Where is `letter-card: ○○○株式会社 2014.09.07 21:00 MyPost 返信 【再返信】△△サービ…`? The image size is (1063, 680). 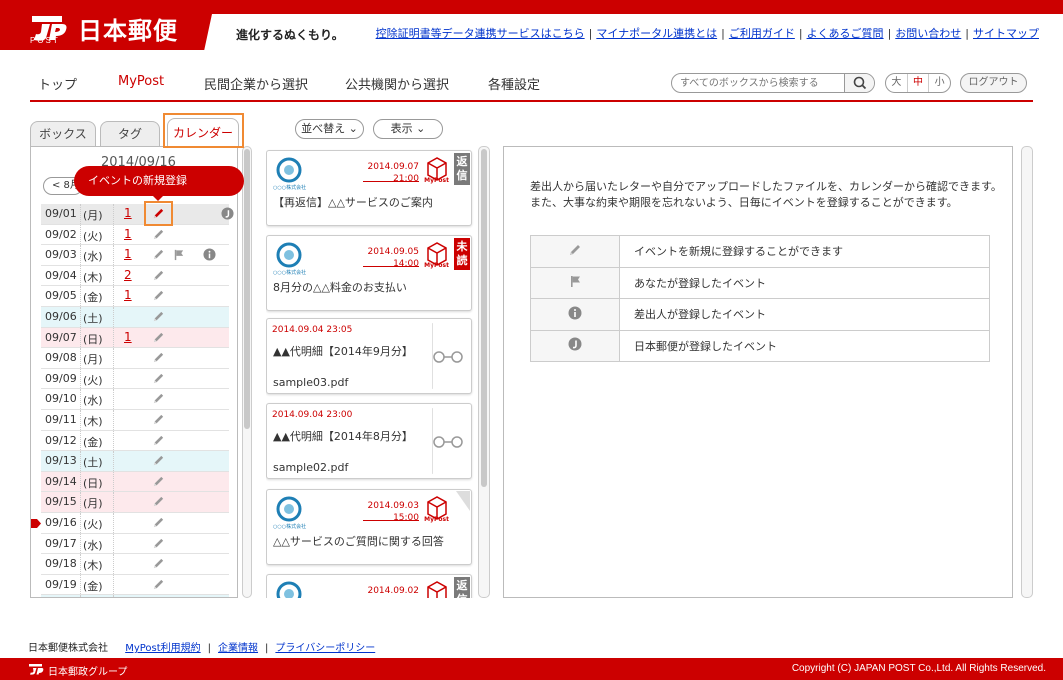 letter-card: ○○○株式会社 2014.09.07 21:00 MyPost 返信 【再返信】△△サービ… is located at coordinates (369, 188).